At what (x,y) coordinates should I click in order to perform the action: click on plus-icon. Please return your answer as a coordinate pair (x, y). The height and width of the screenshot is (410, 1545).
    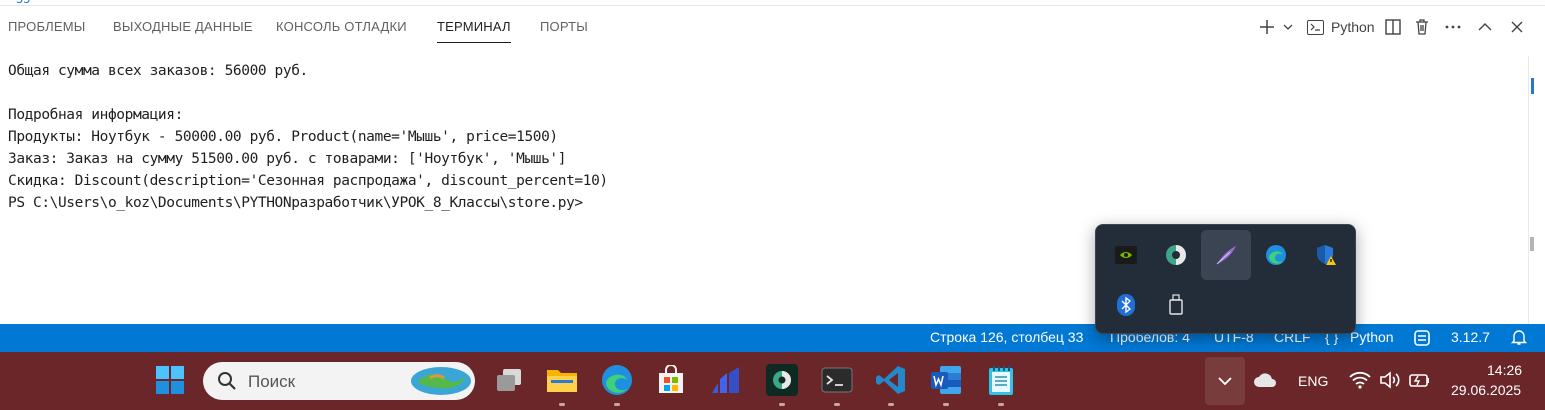
    Looking at the image, I should click on (1267, 27).